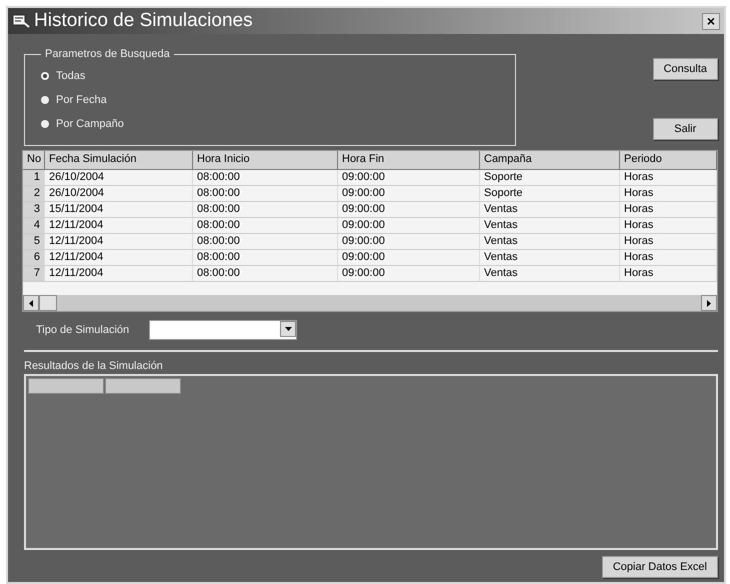  I want to click on section-title: Resultados de la Simulación, so click(94, 366).